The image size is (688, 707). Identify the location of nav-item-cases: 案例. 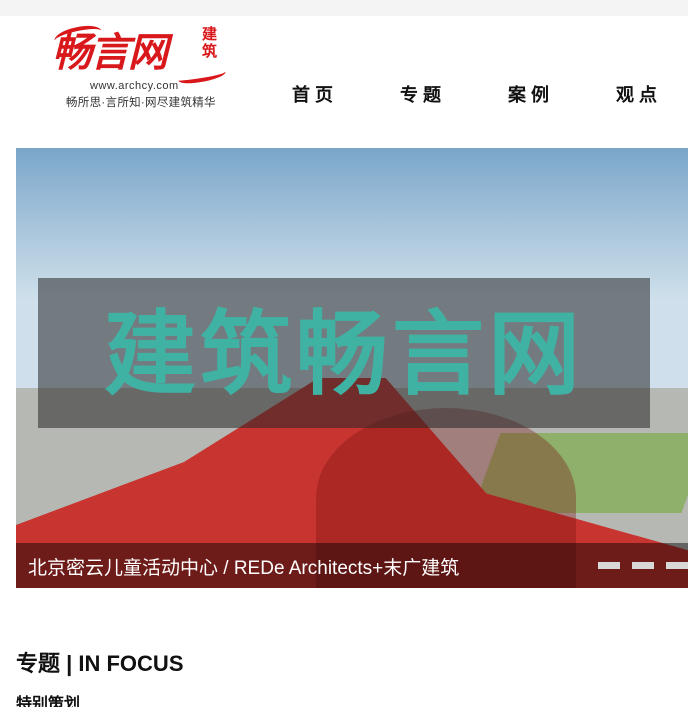
(531, 94).